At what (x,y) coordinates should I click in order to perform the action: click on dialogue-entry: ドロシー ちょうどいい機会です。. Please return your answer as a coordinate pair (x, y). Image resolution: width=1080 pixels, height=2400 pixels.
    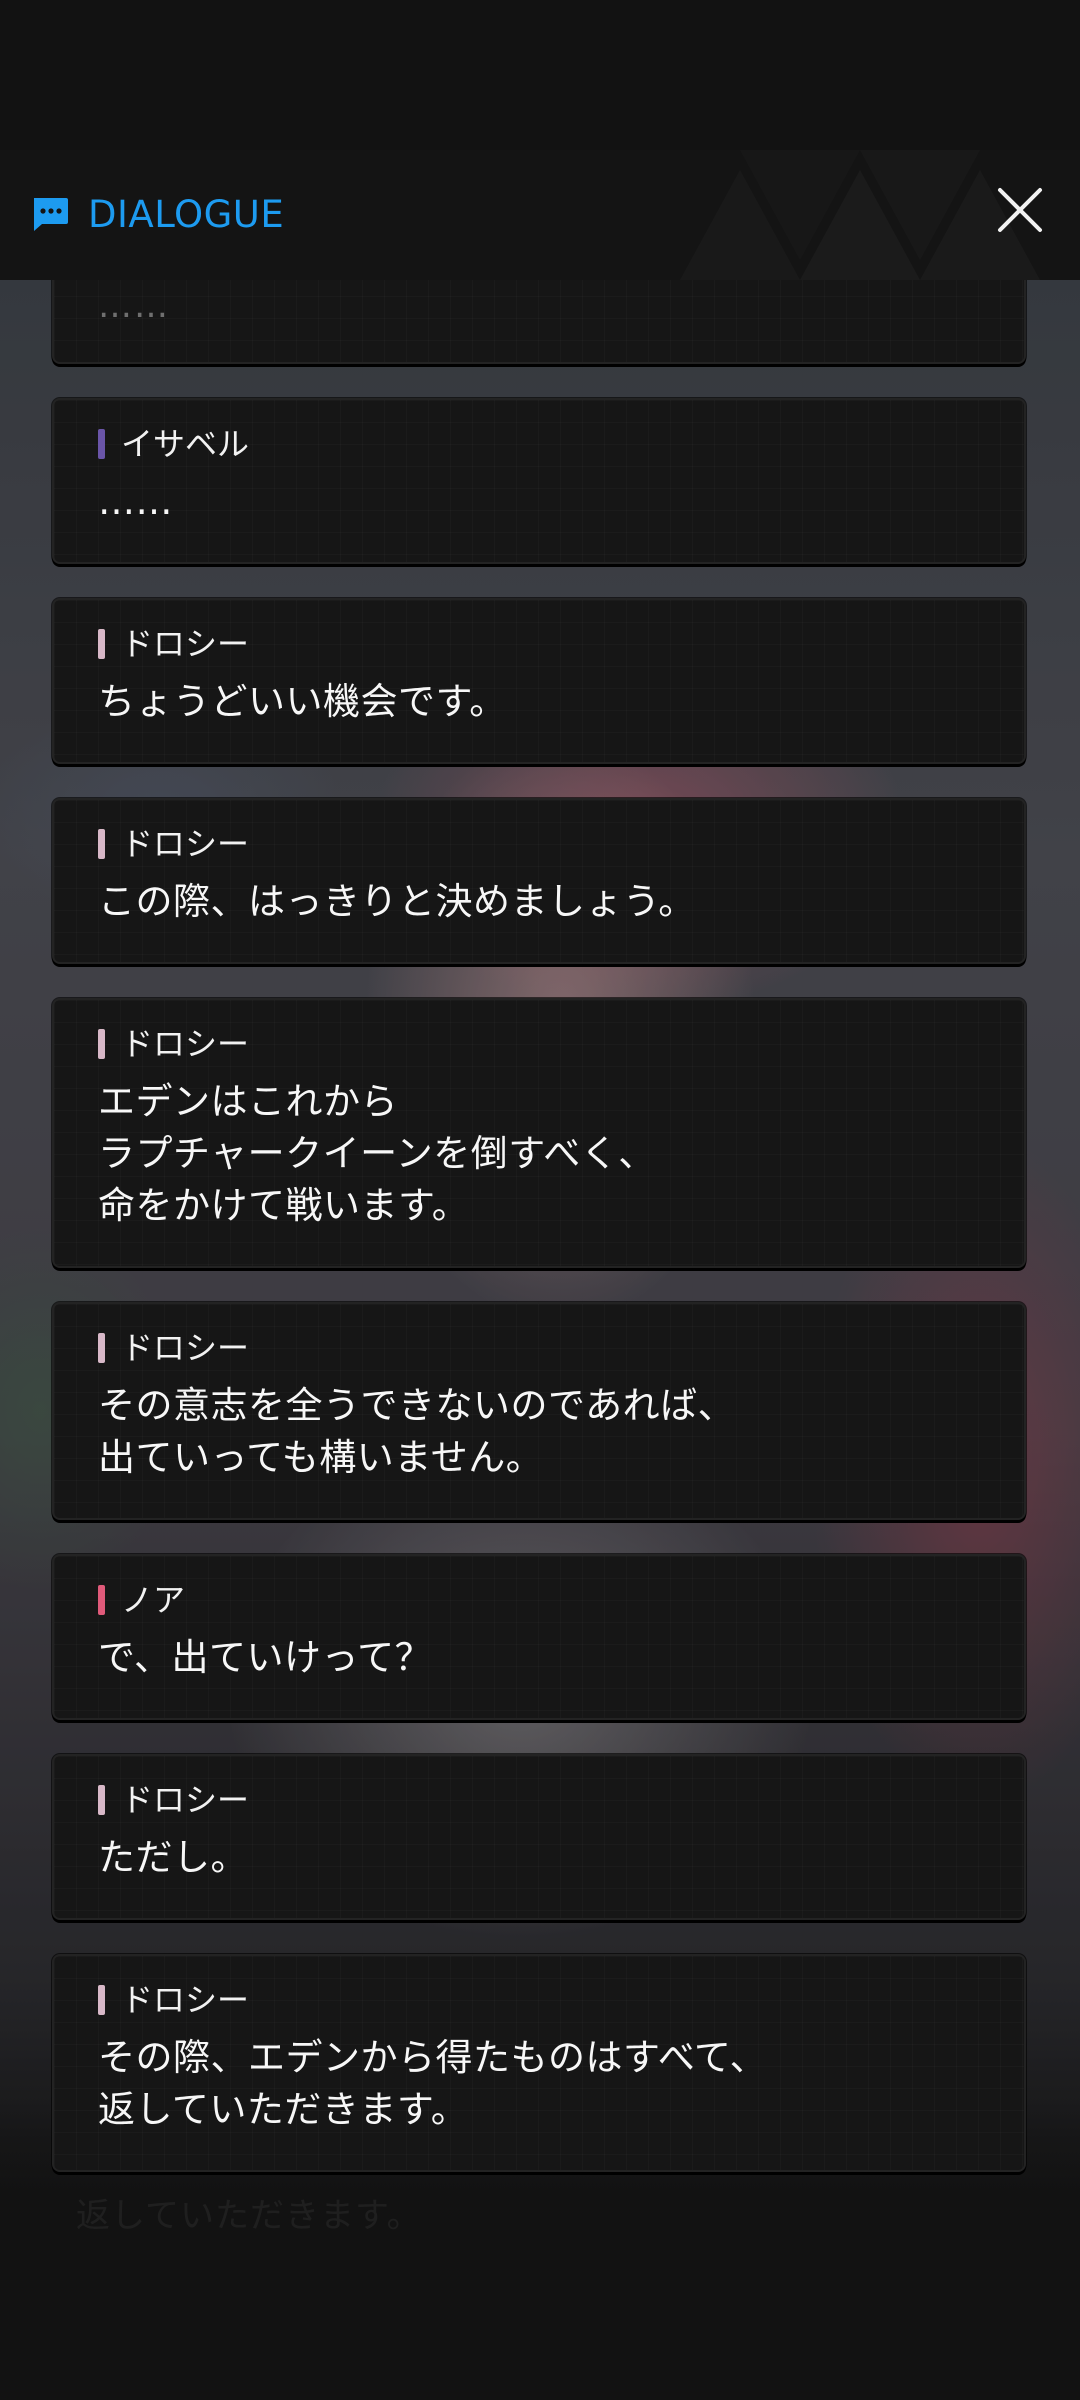
    Looking at the image, I should click on (539, 681).